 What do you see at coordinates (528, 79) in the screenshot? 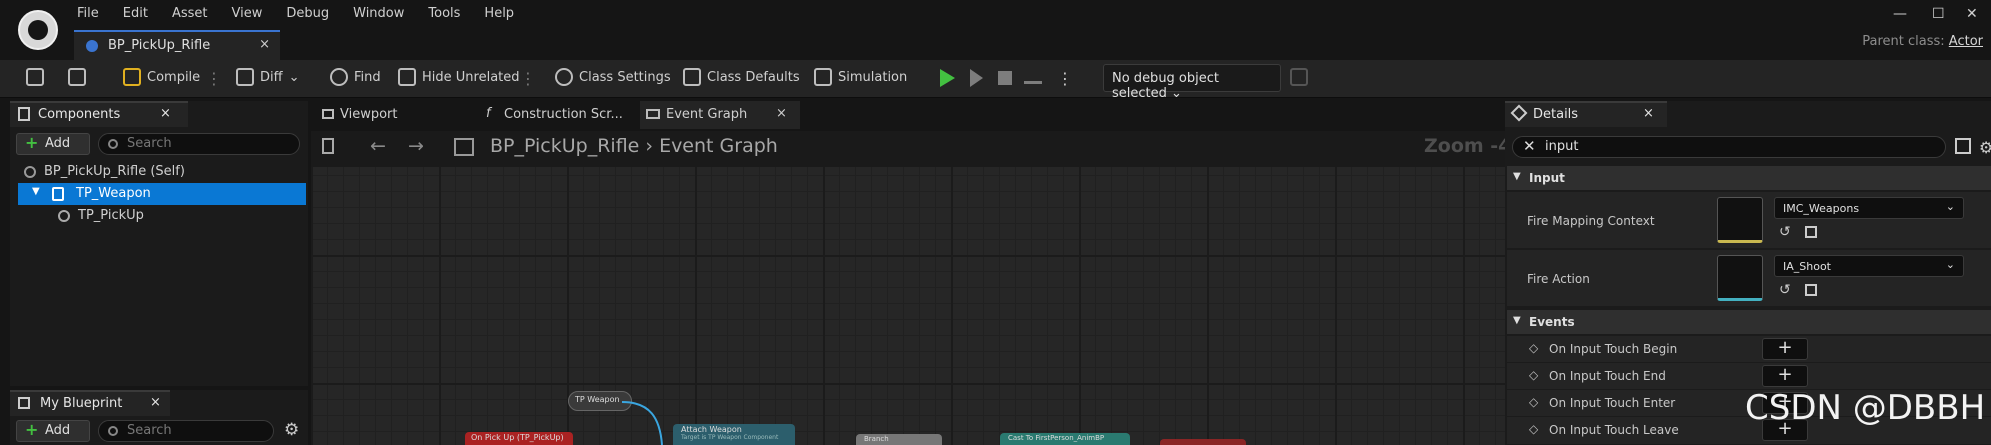
I see `more-options-icon: ⋮` at bounding box center [528, 79].